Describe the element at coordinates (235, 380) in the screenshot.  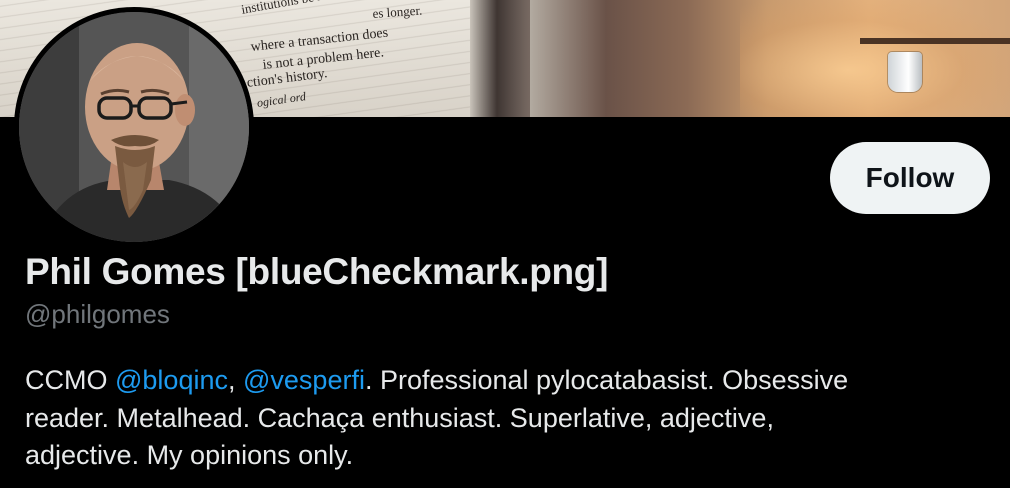
I see `bio-text: ,` at that location.